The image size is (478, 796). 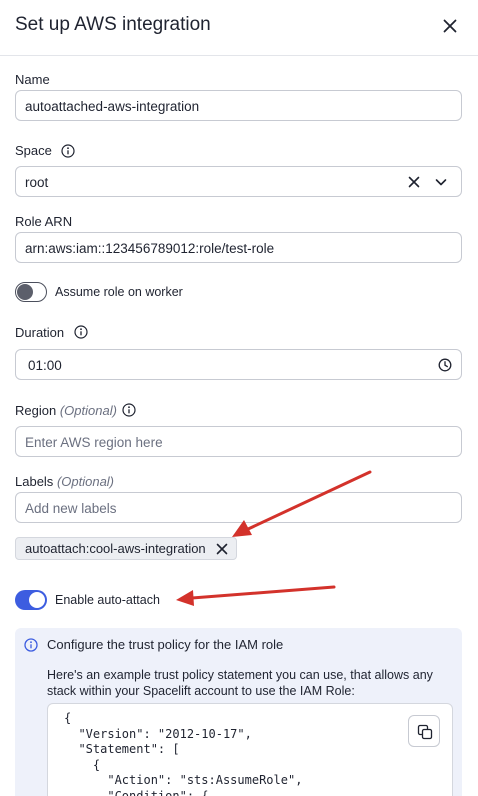 I want to click on region-input: Enter AWS region here, so click(x=238, y=441).